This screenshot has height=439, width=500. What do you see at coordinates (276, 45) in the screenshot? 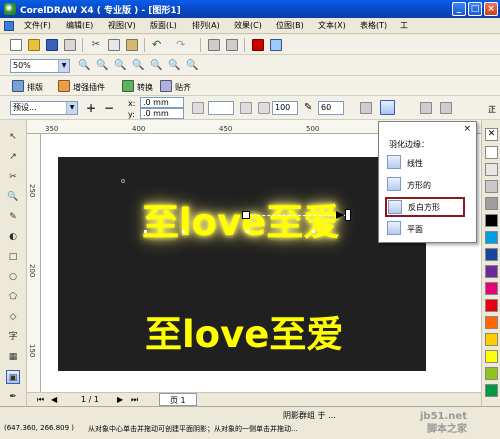
I see `welcome-screen-icon` at bounding box center [276, 45].